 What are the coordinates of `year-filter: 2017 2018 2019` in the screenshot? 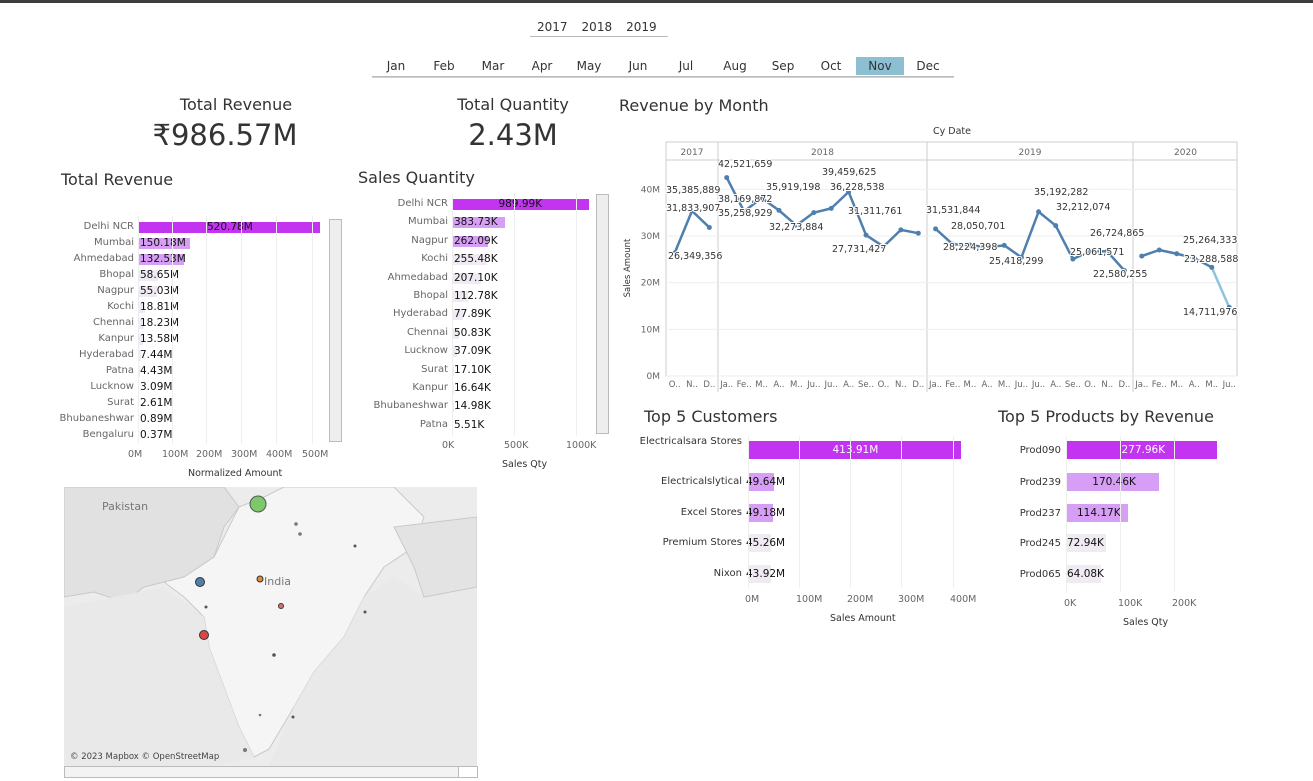 It's located at (599, 28).